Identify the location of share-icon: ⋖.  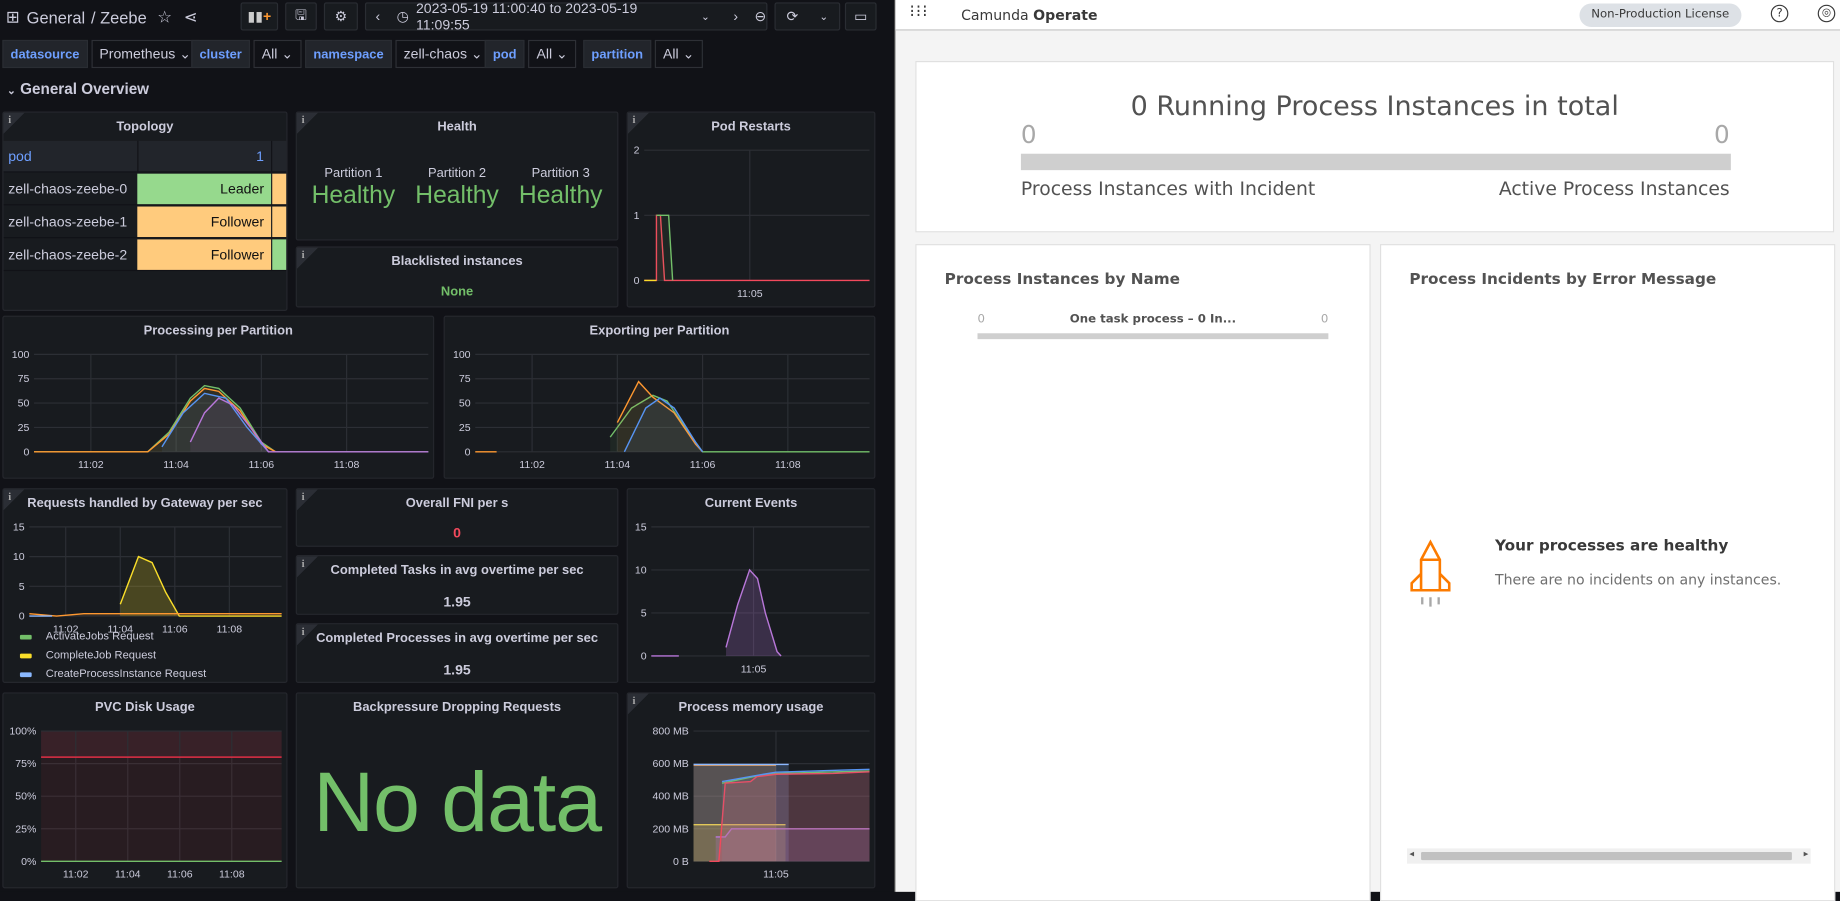
(191, 17).